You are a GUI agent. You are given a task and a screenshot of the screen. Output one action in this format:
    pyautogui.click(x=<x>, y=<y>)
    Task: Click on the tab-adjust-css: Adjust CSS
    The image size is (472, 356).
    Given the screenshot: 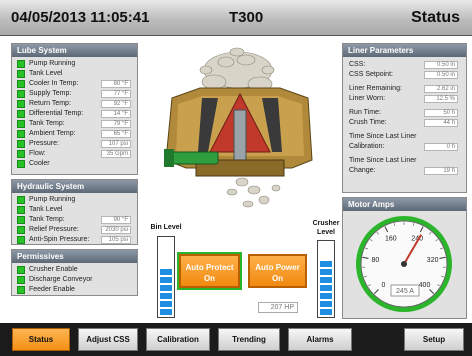 What is the action you would take?
    pyautogui.click(x=108, y=339)
    